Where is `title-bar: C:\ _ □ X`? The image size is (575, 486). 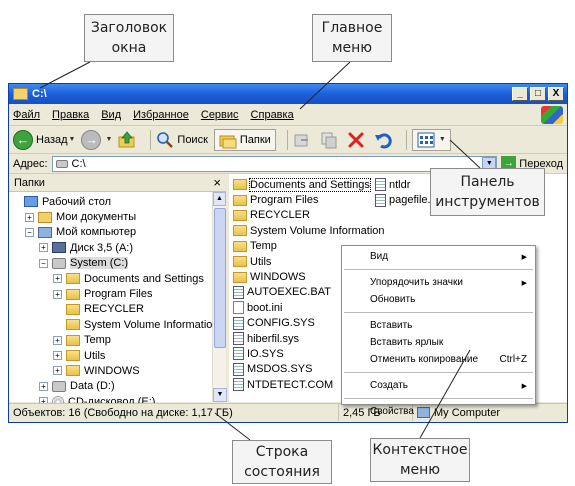 title-bar: C:\ _ □ X is located at coordinates (288, 94).